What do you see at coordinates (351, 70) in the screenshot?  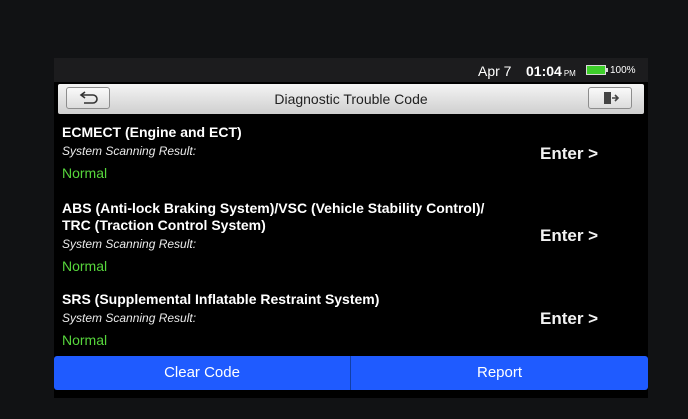 I see `status-bar: Apr 7 01:04 PM 100%` at bounding box center [351, 70].